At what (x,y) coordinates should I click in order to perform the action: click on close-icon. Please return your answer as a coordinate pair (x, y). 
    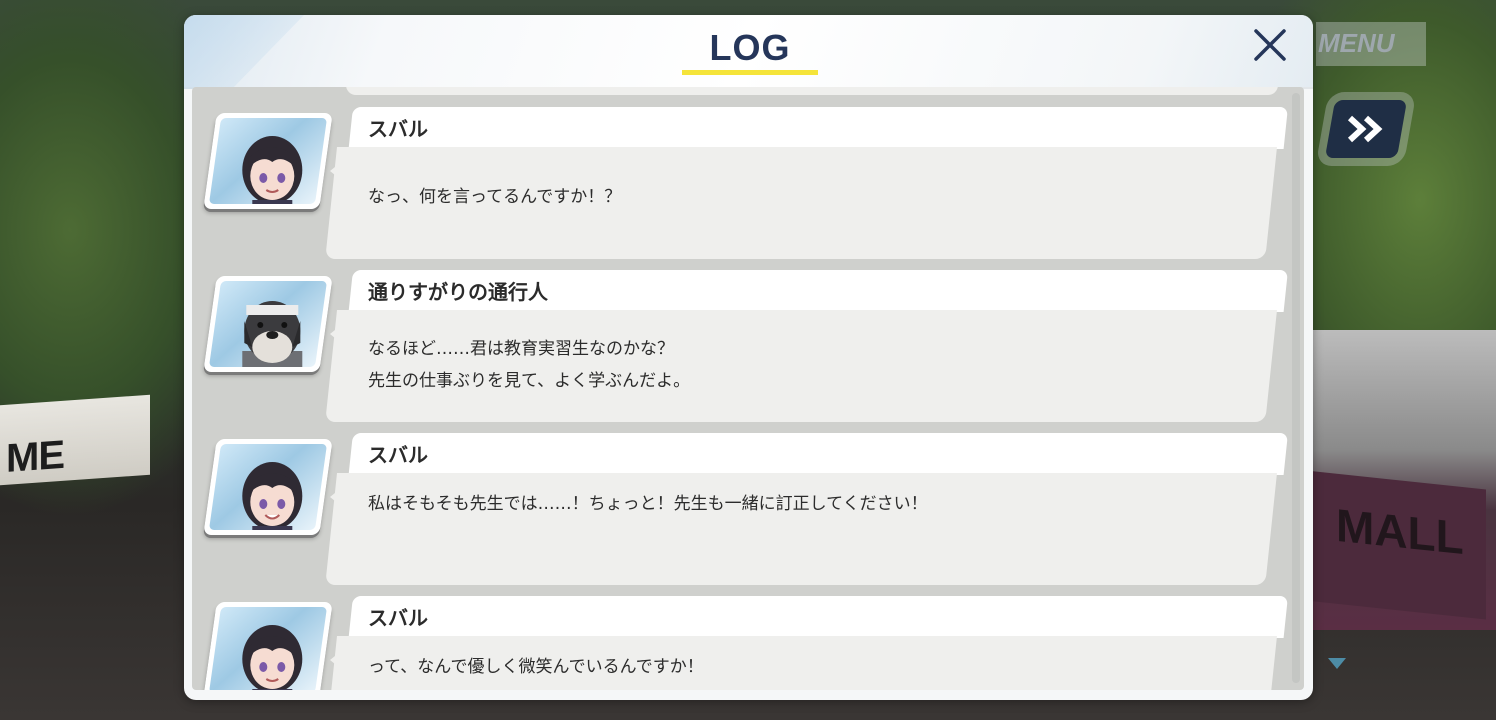
    Looking at the image, I should click on (1270, 45).